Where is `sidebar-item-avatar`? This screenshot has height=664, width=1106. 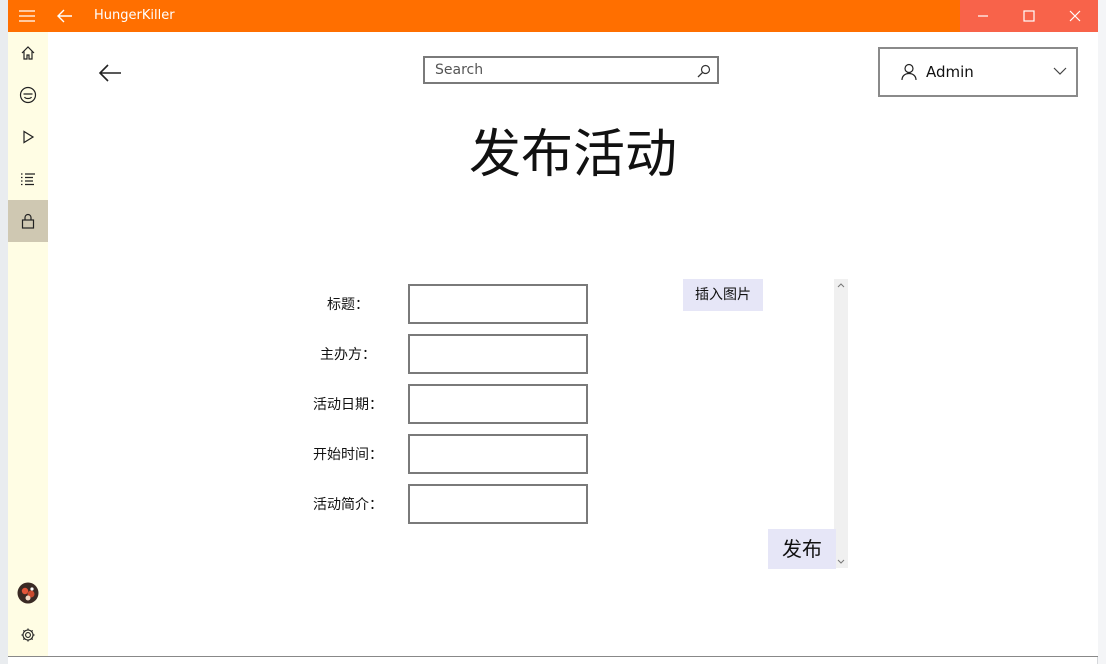 sidebar-item-avatar is located at coordinates (28, 593).